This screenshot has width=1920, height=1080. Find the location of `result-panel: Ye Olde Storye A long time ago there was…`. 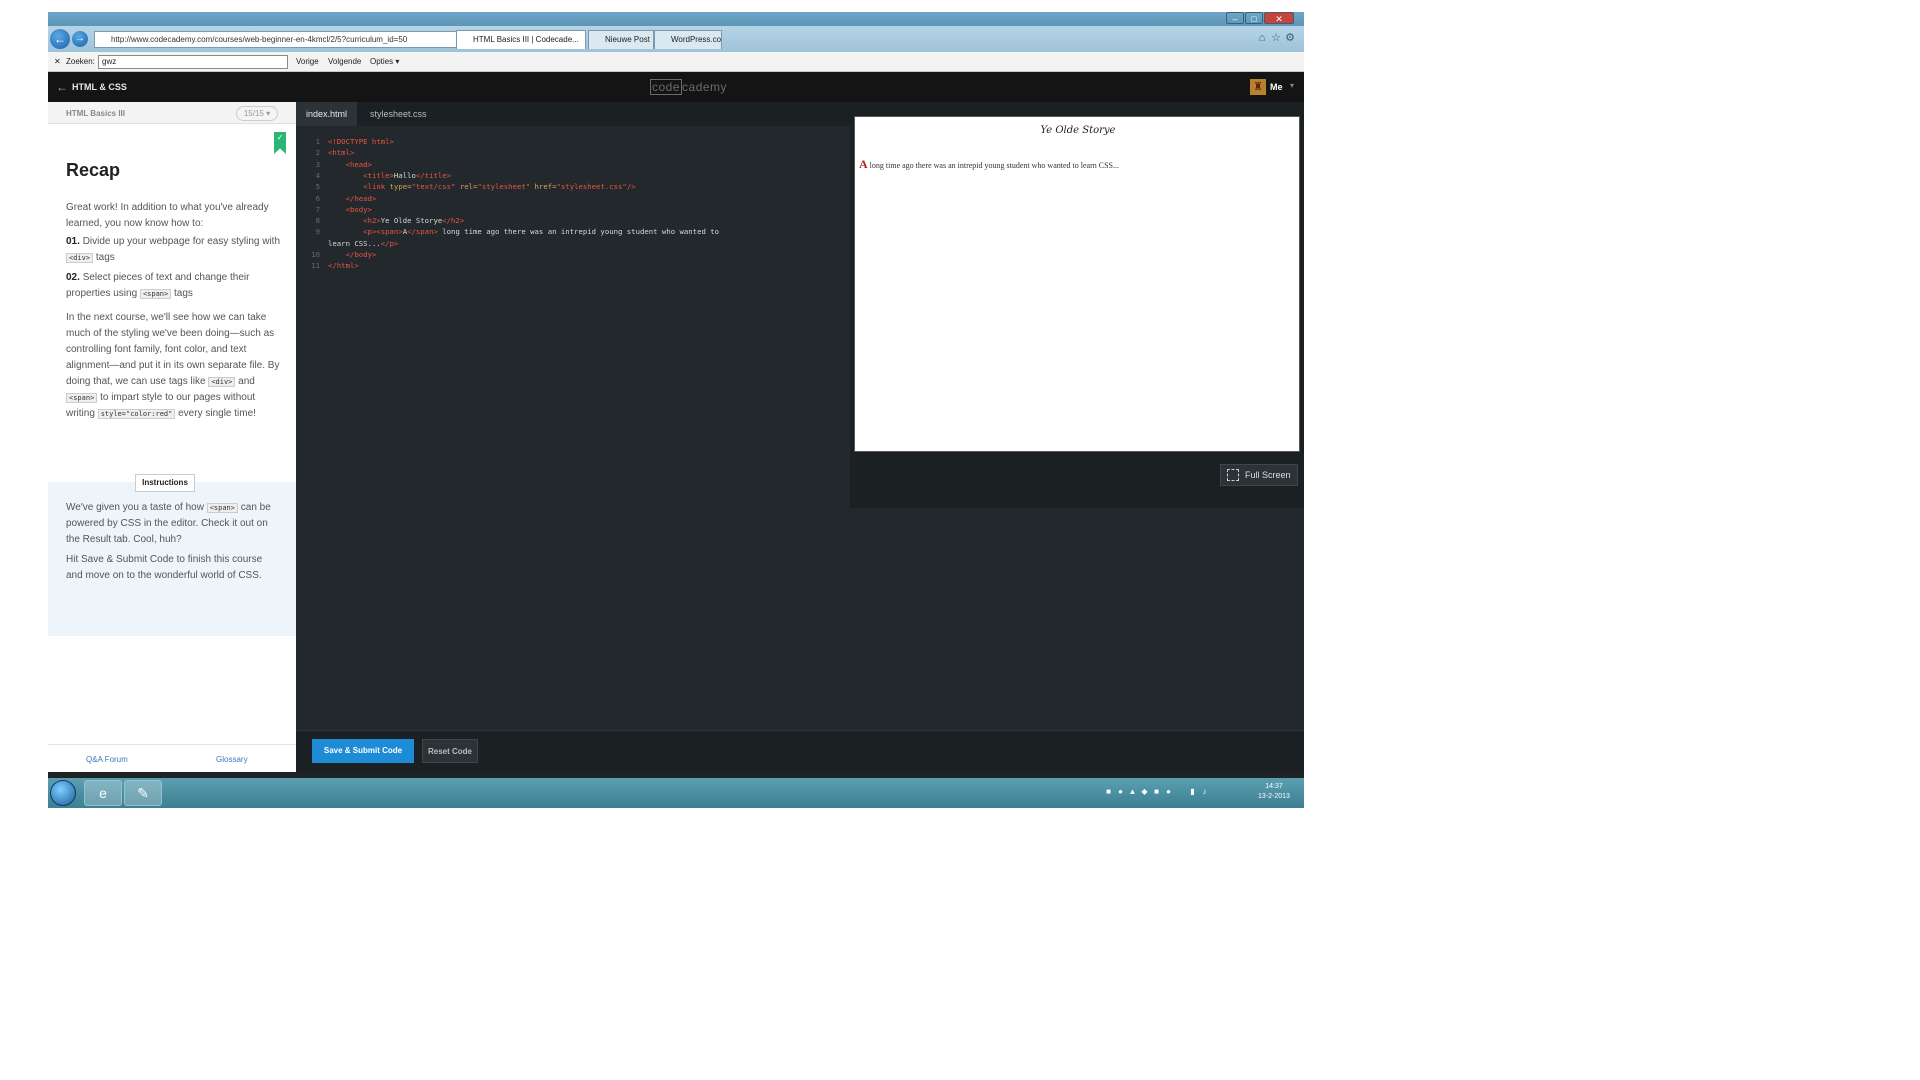

result-panel: Ye Olde Storye A long time ago there was… is located at coordinates (1077, 311).